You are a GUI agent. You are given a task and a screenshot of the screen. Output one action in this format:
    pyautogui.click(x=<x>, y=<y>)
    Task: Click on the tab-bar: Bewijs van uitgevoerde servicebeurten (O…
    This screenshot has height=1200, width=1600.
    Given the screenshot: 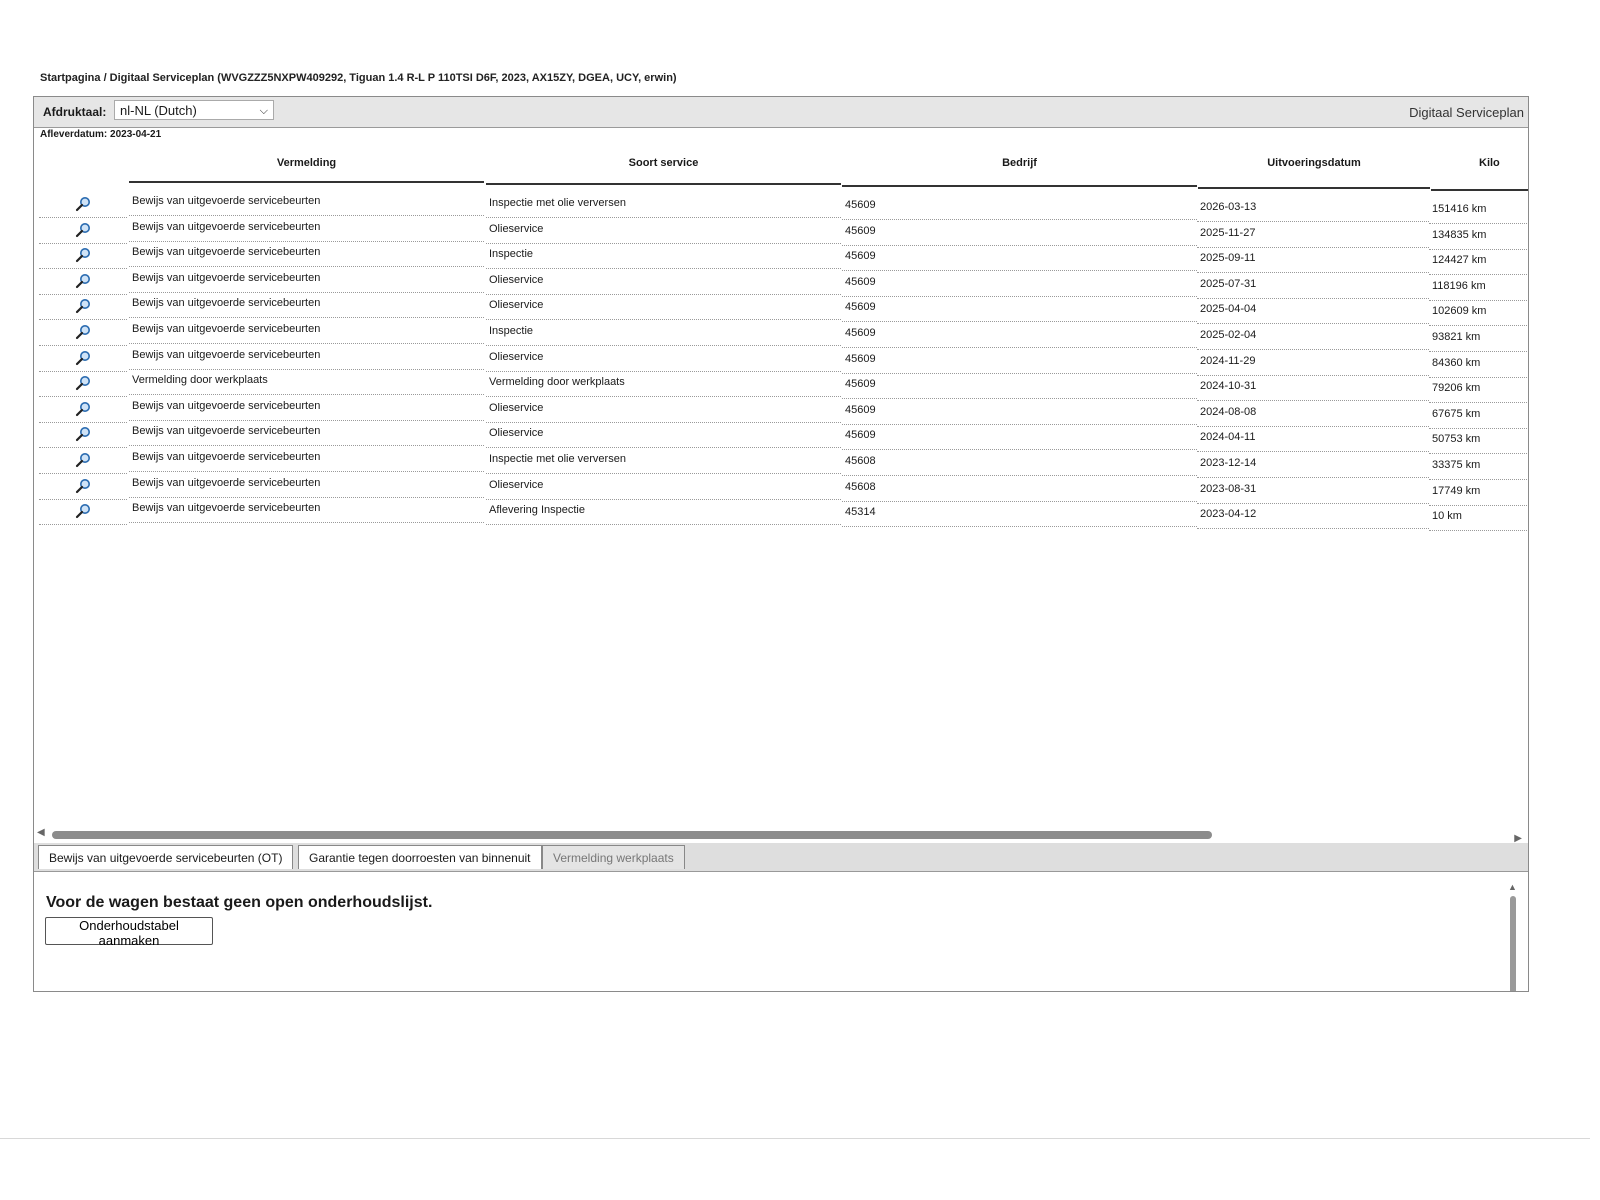 What is the action you would take?
    pyautogui.click(x=781, y=857)
    